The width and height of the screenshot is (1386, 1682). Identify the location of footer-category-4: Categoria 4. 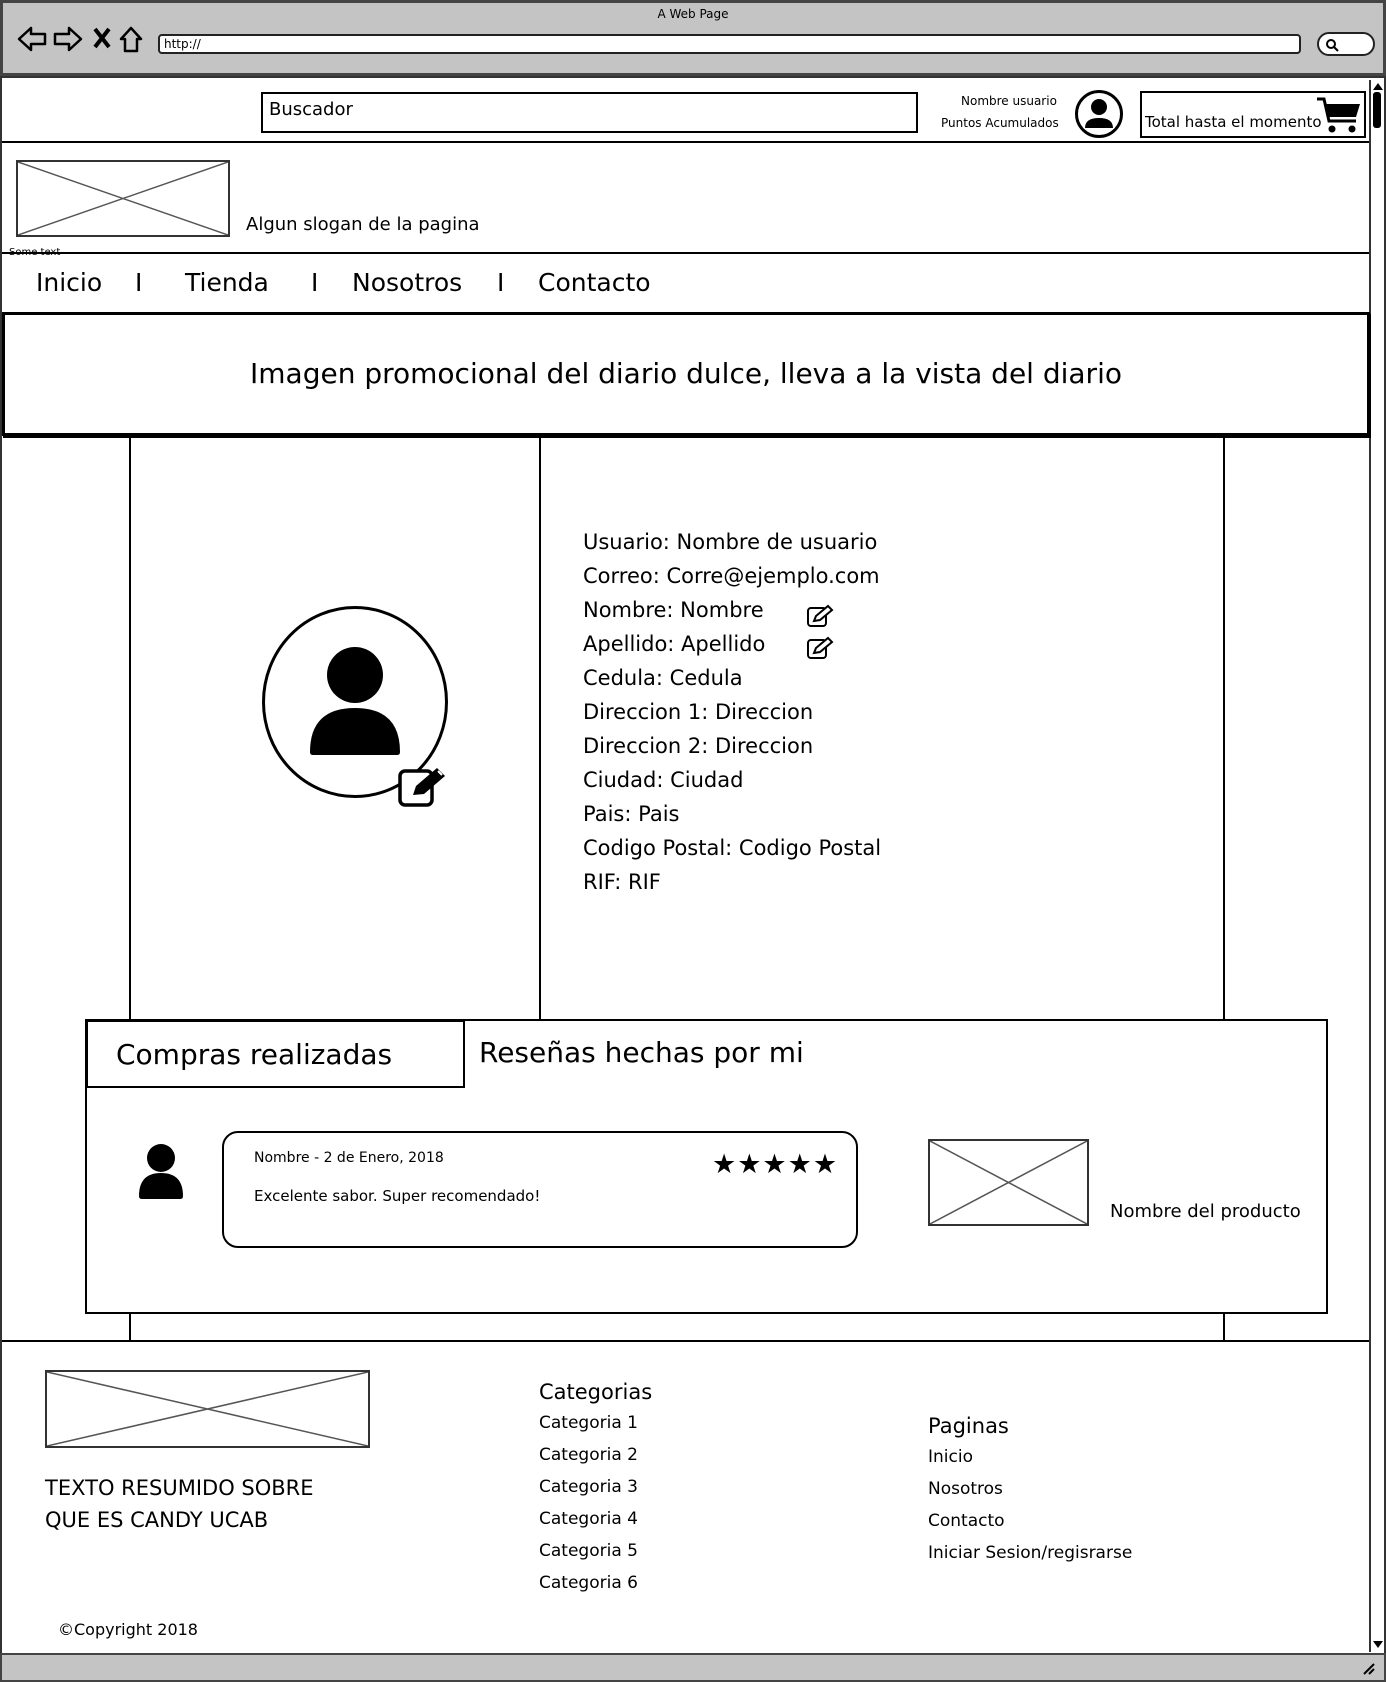
(588, 1519).